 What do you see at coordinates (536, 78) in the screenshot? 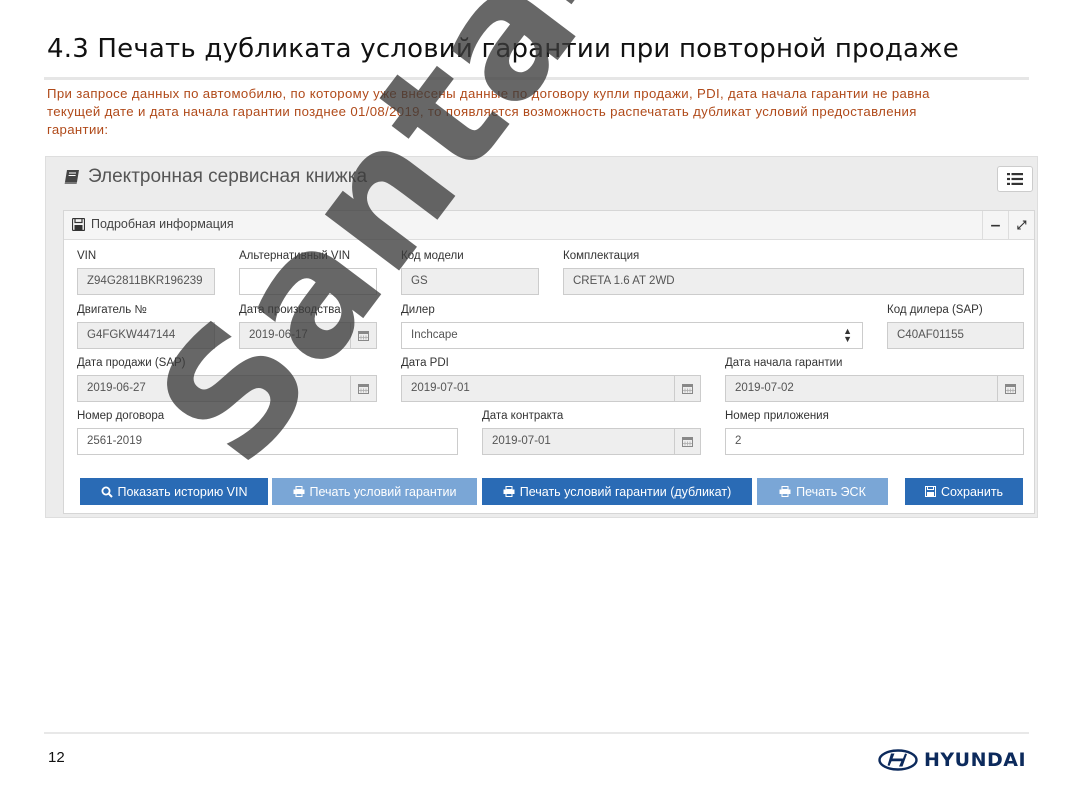
I see `title-divider` at bounding box center [536, 78].